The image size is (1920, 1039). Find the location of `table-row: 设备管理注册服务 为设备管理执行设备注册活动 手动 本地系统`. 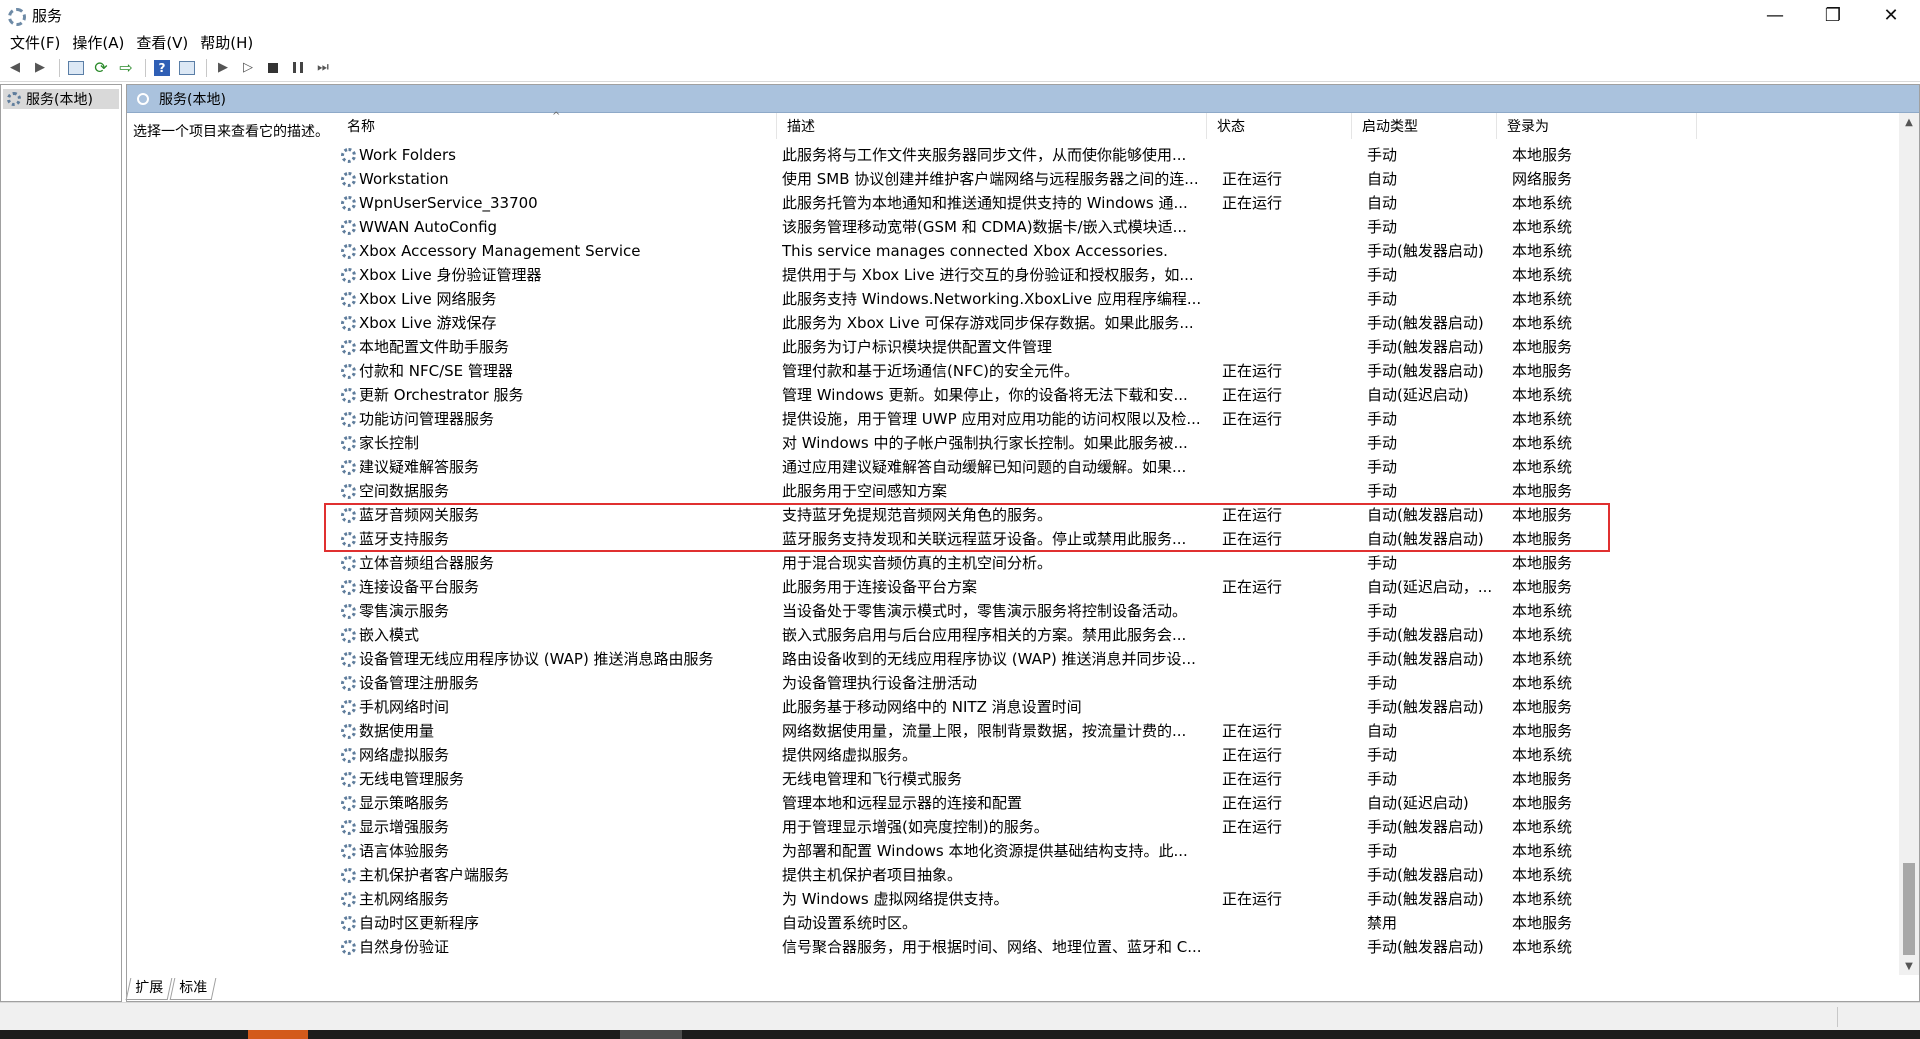

table-row: 设备管理注册服务 为设备管理执行设备注册活动 手动 本地系统 is located at coordinates (1117, 683).